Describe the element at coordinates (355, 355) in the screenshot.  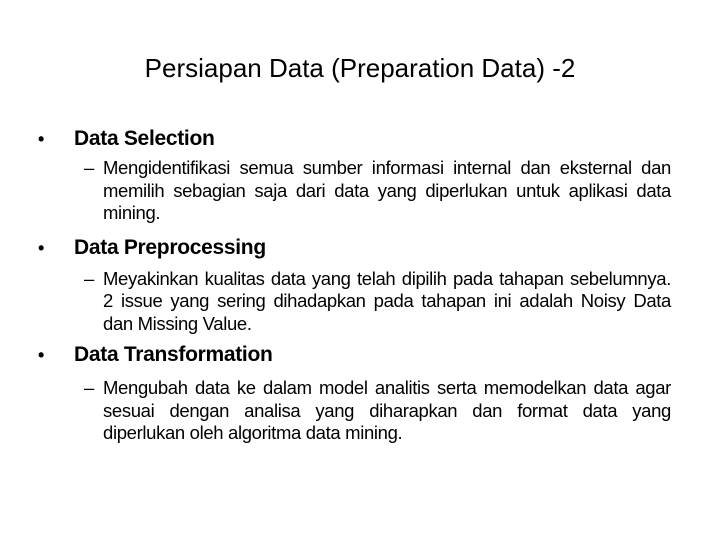
I see `section-heading-data-transformation: • Data Transformation` at that location.